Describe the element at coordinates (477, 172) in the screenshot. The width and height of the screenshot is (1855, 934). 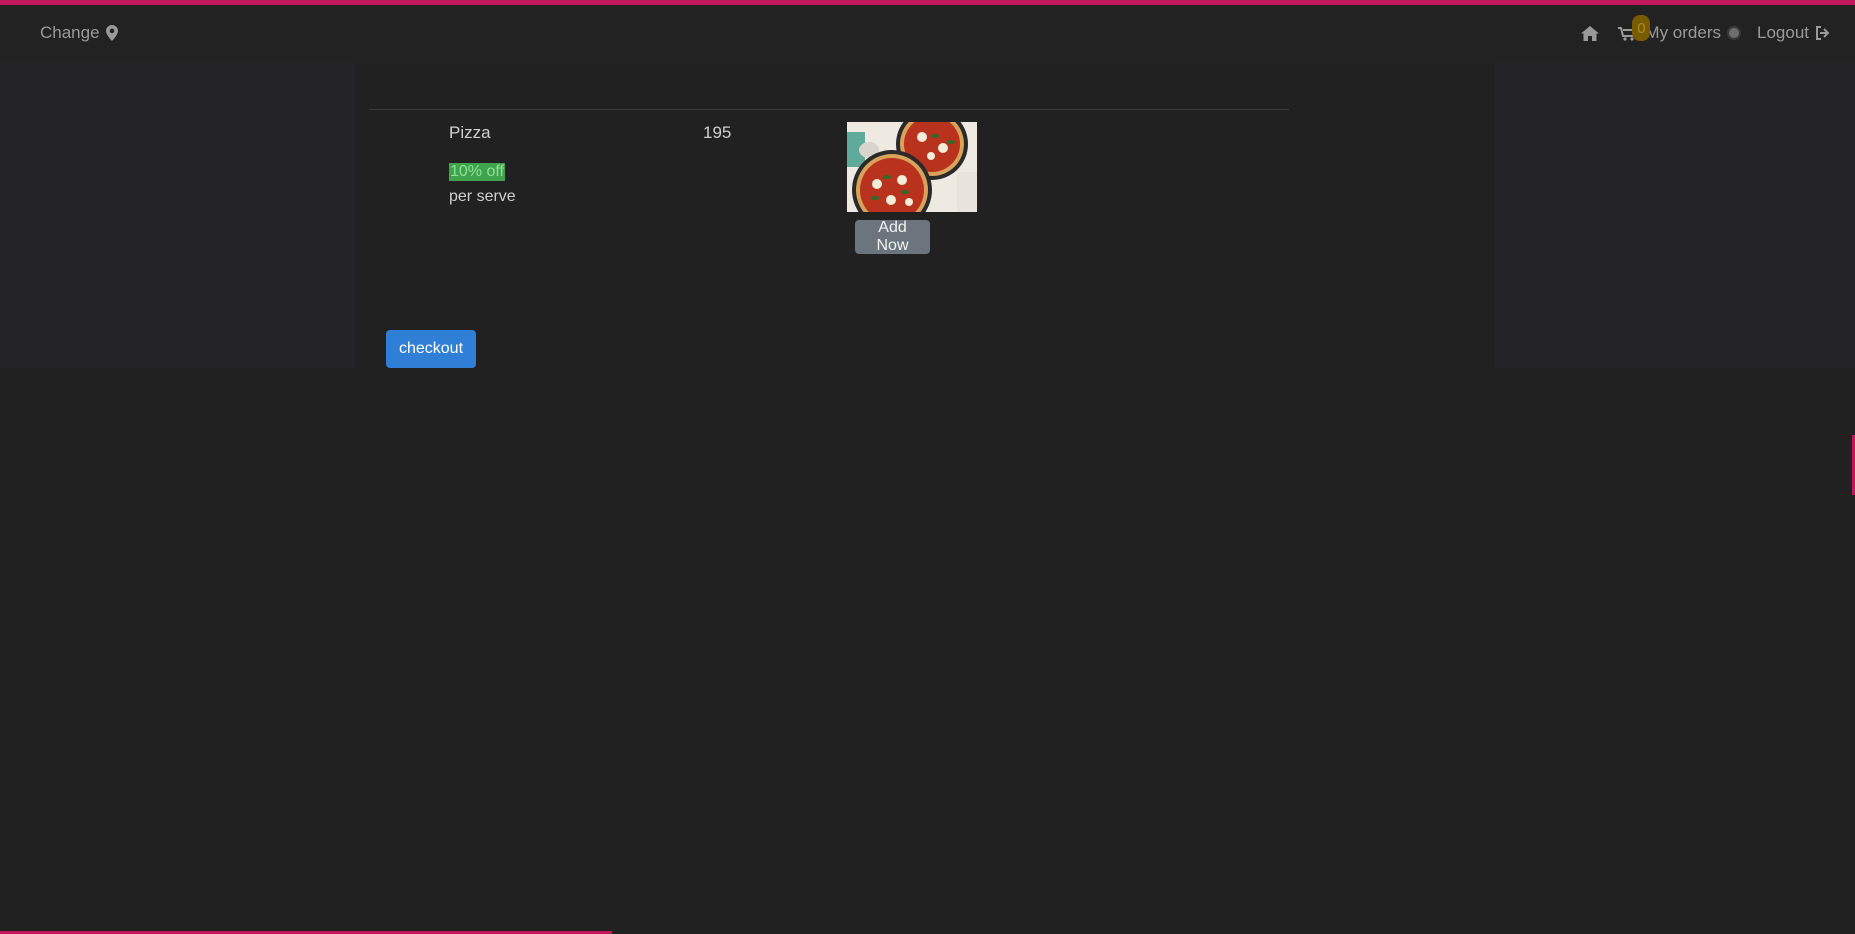
I see `discount-badge: 10% off` at that location.